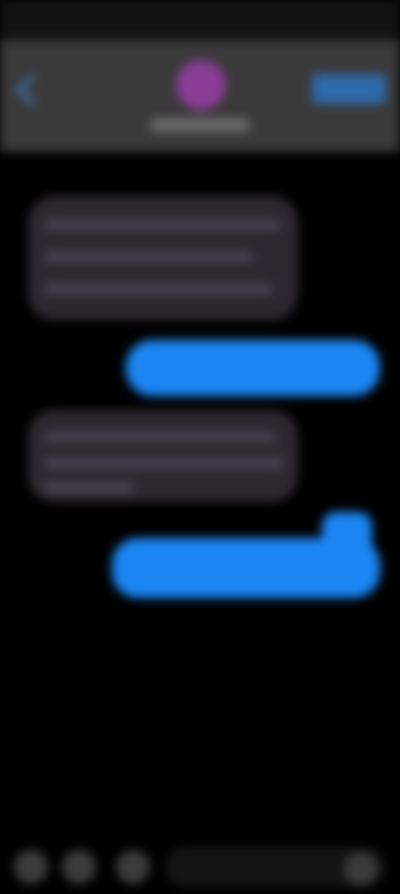  I want to click on chevron-left-icon, so click(32, 90).